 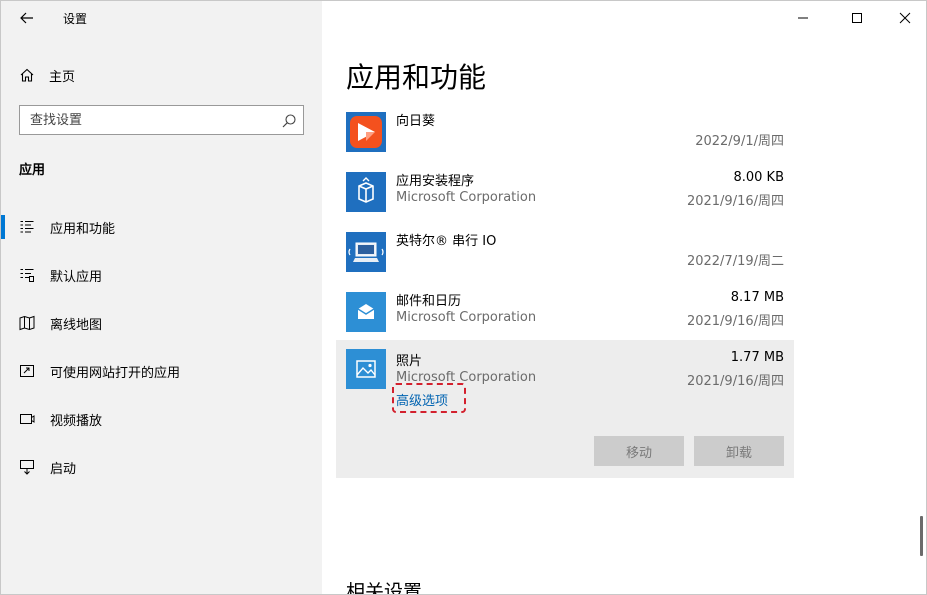 I want to click on apps-for-websites-icon, so click(x=27, y=371).